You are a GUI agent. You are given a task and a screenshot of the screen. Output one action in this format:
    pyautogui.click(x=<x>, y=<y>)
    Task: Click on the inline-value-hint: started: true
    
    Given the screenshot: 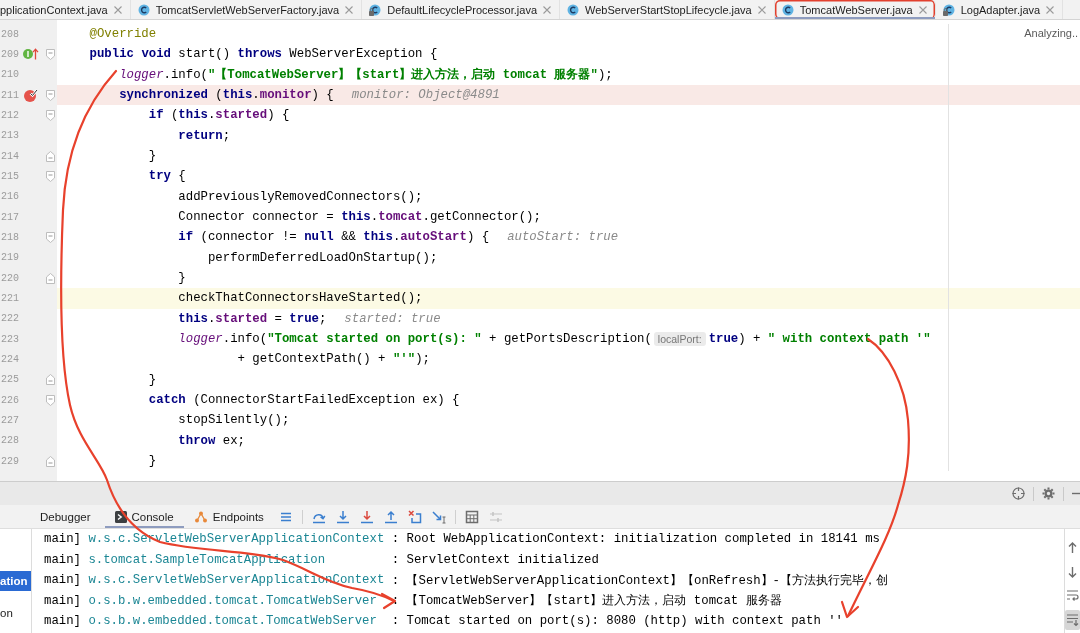 What is the action you would take?
    pyautogui.click(x=392, y=318)
    